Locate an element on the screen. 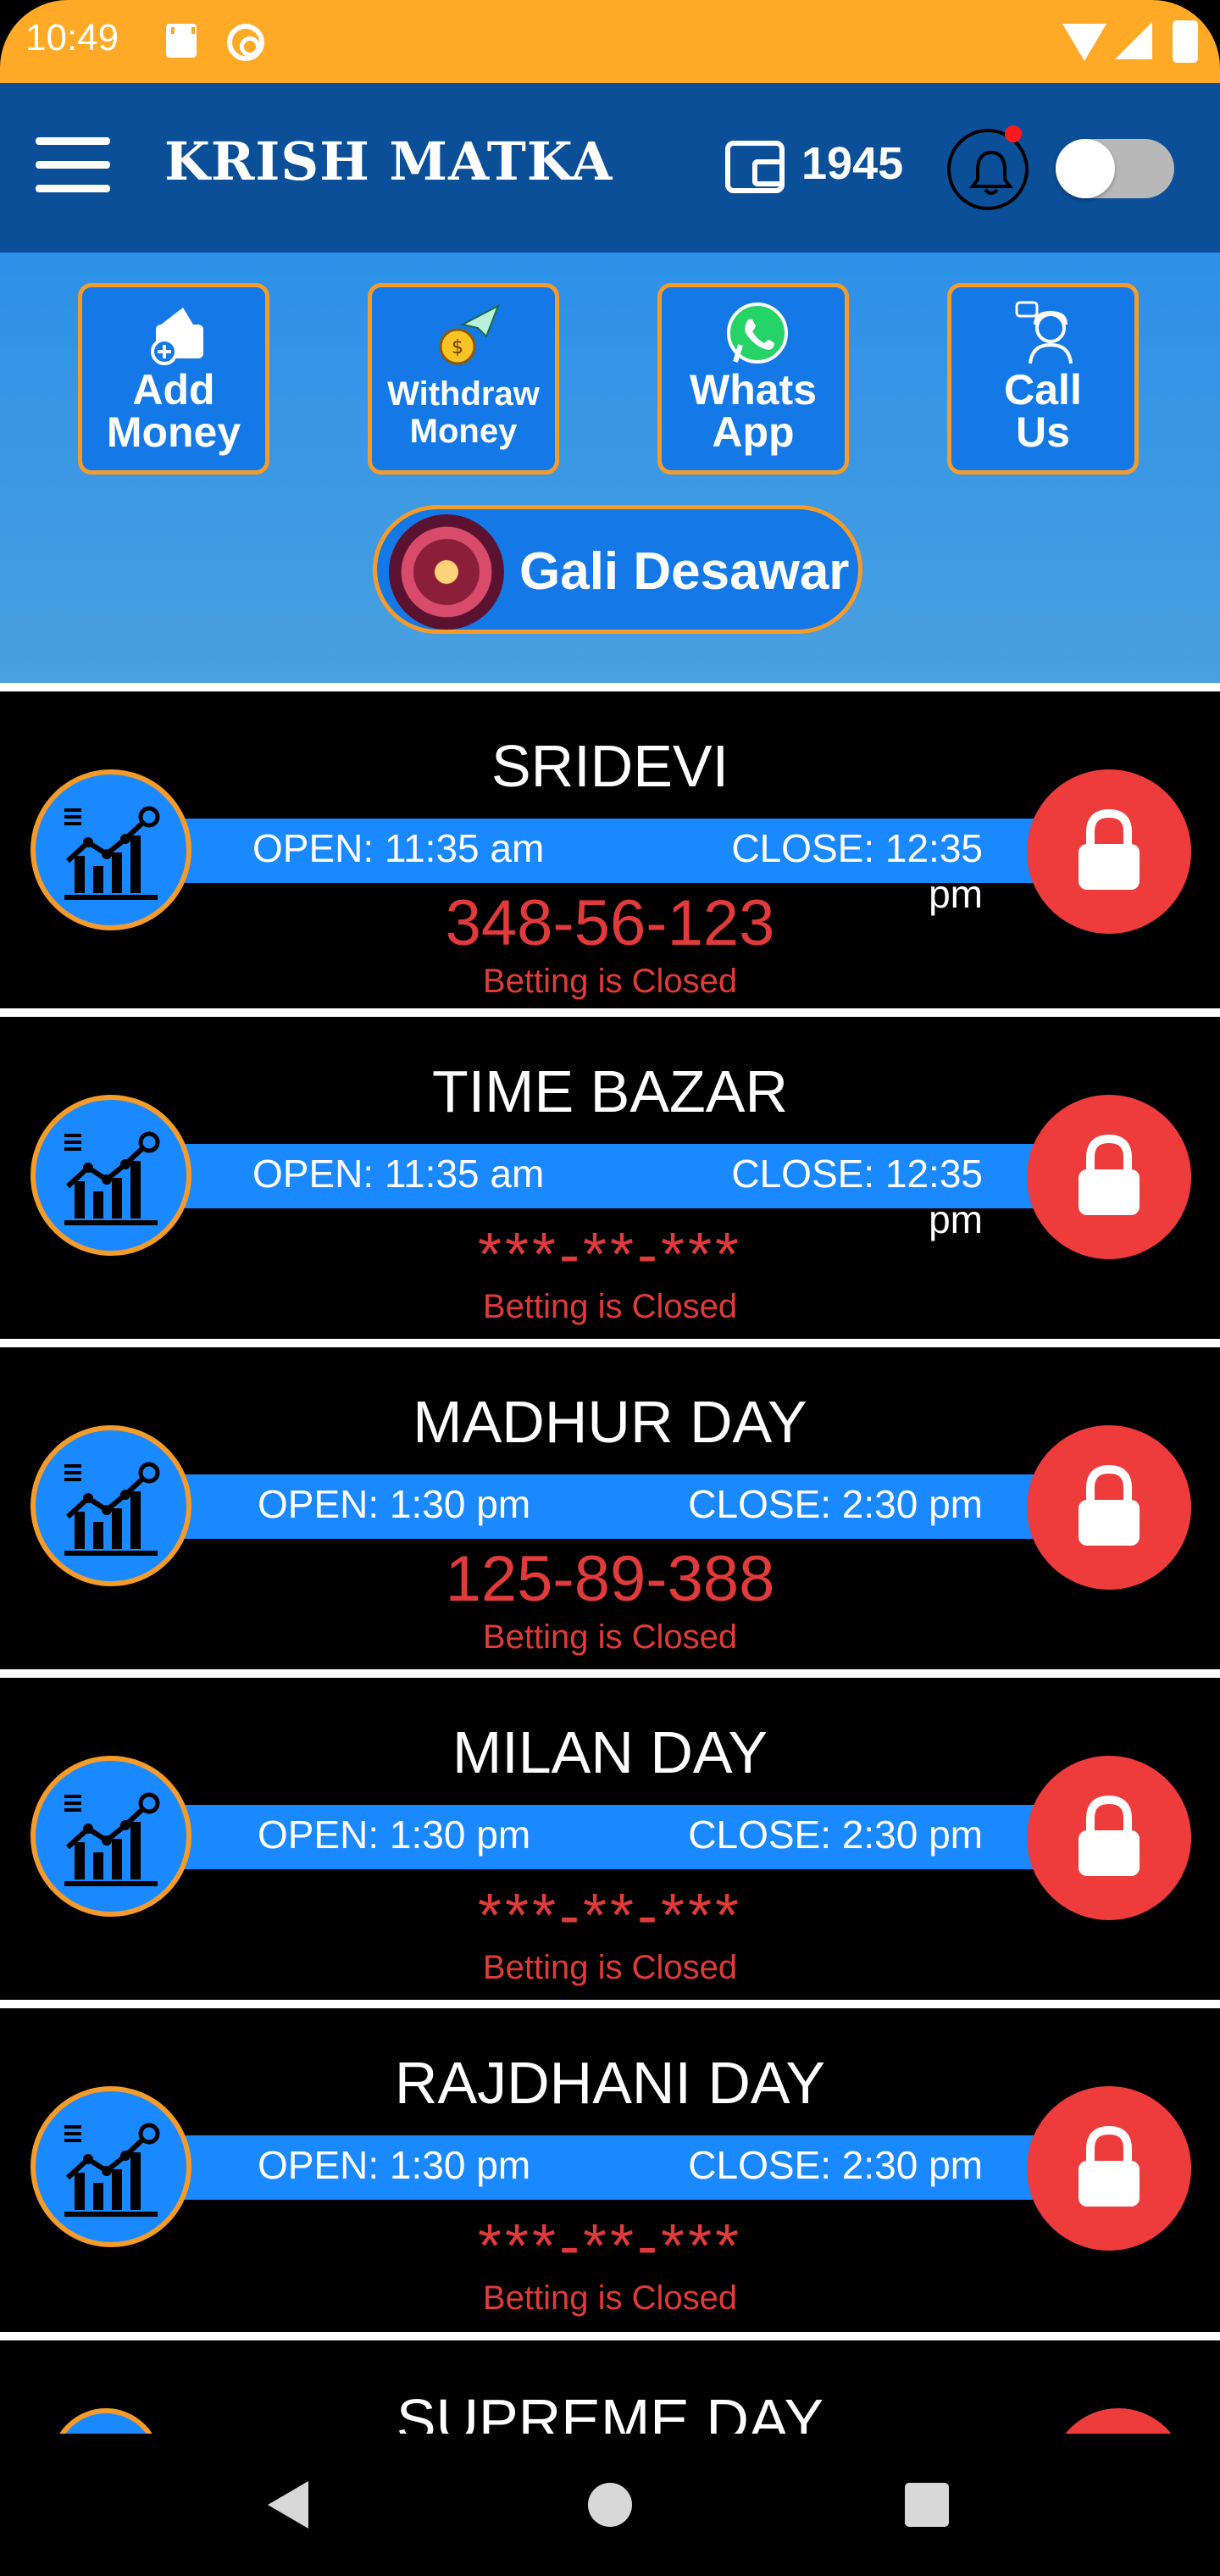  signal-icon is located at coordinates (1133, 40).